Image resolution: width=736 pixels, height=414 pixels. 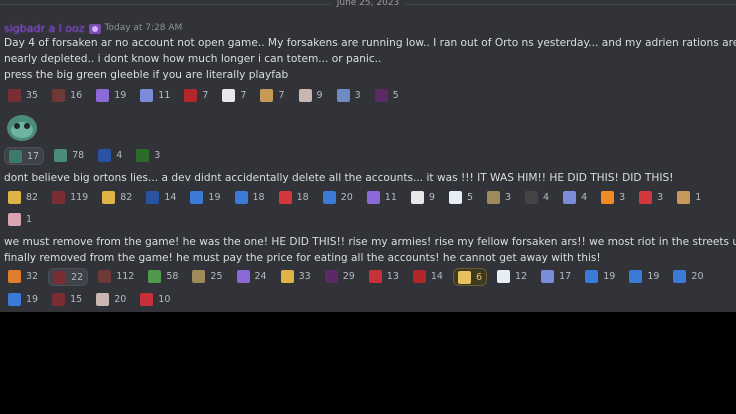 I want to click on reaction-button: 10, so click(x=155, y=299).